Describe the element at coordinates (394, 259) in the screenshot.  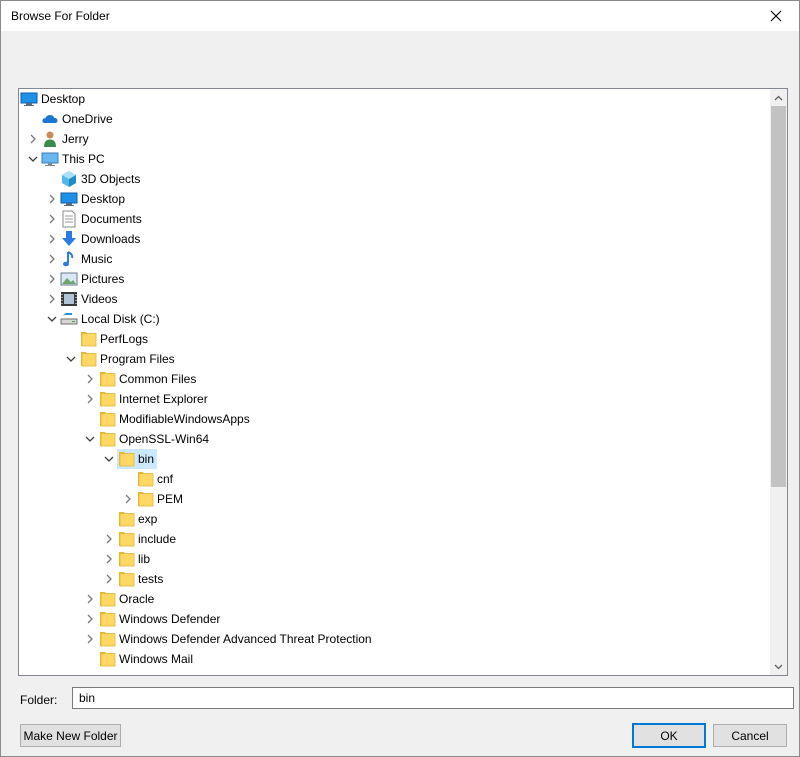
I see `tree-item: Music` at that location.